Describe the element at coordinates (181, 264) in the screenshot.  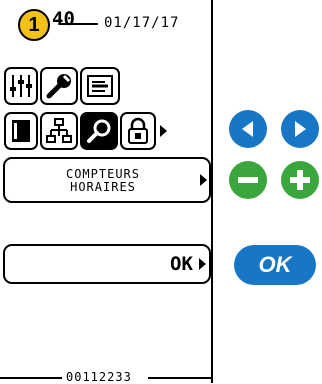
I see `ok-label: OK` at that location.